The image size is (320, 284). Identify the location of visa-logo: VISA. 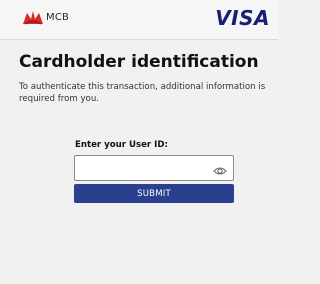
(242, 18).